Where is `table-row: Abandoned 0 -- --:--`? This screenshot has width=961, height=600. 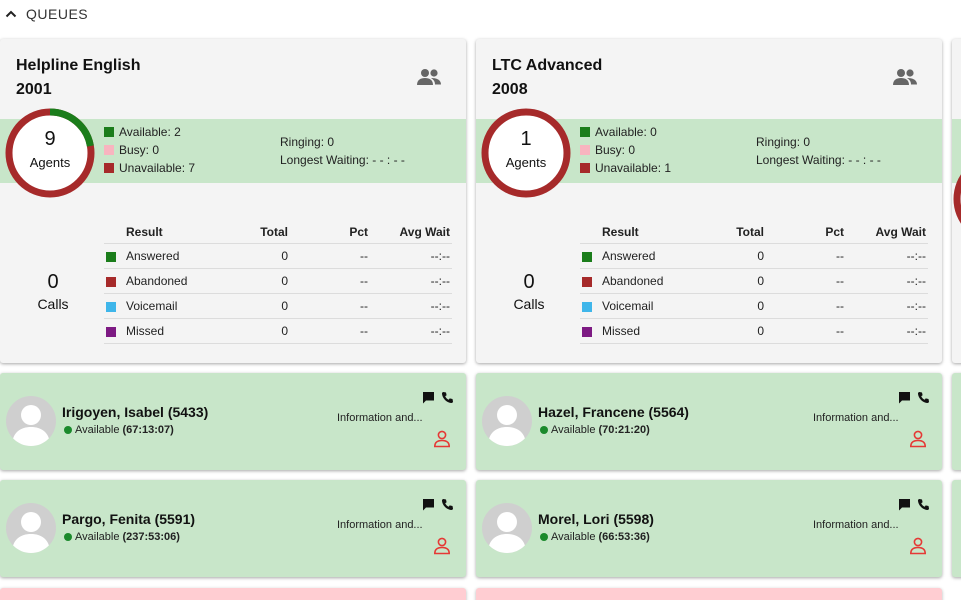
table-row: Abandoned 0 -- --:-- is located at coordinates (754, 281).